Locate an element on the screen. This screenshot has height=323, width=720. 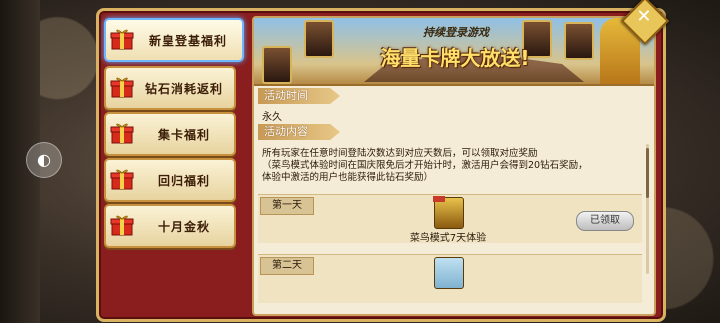
tab-label: 回归福利 is located at coordinates (183, 180).